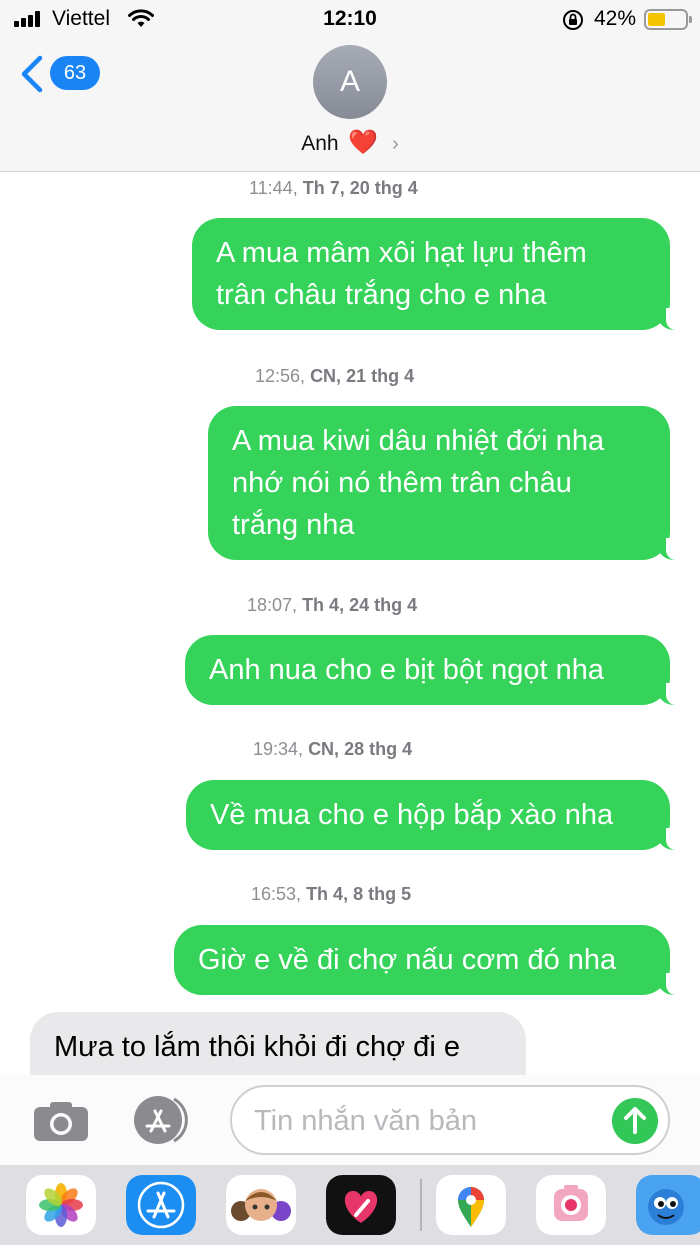  What do you see at coordinates (333, 188) in the screenshot?
I see `message-timestamp: 11:44, Th 7, 20 thg 4` at bounding box center [333, 188].